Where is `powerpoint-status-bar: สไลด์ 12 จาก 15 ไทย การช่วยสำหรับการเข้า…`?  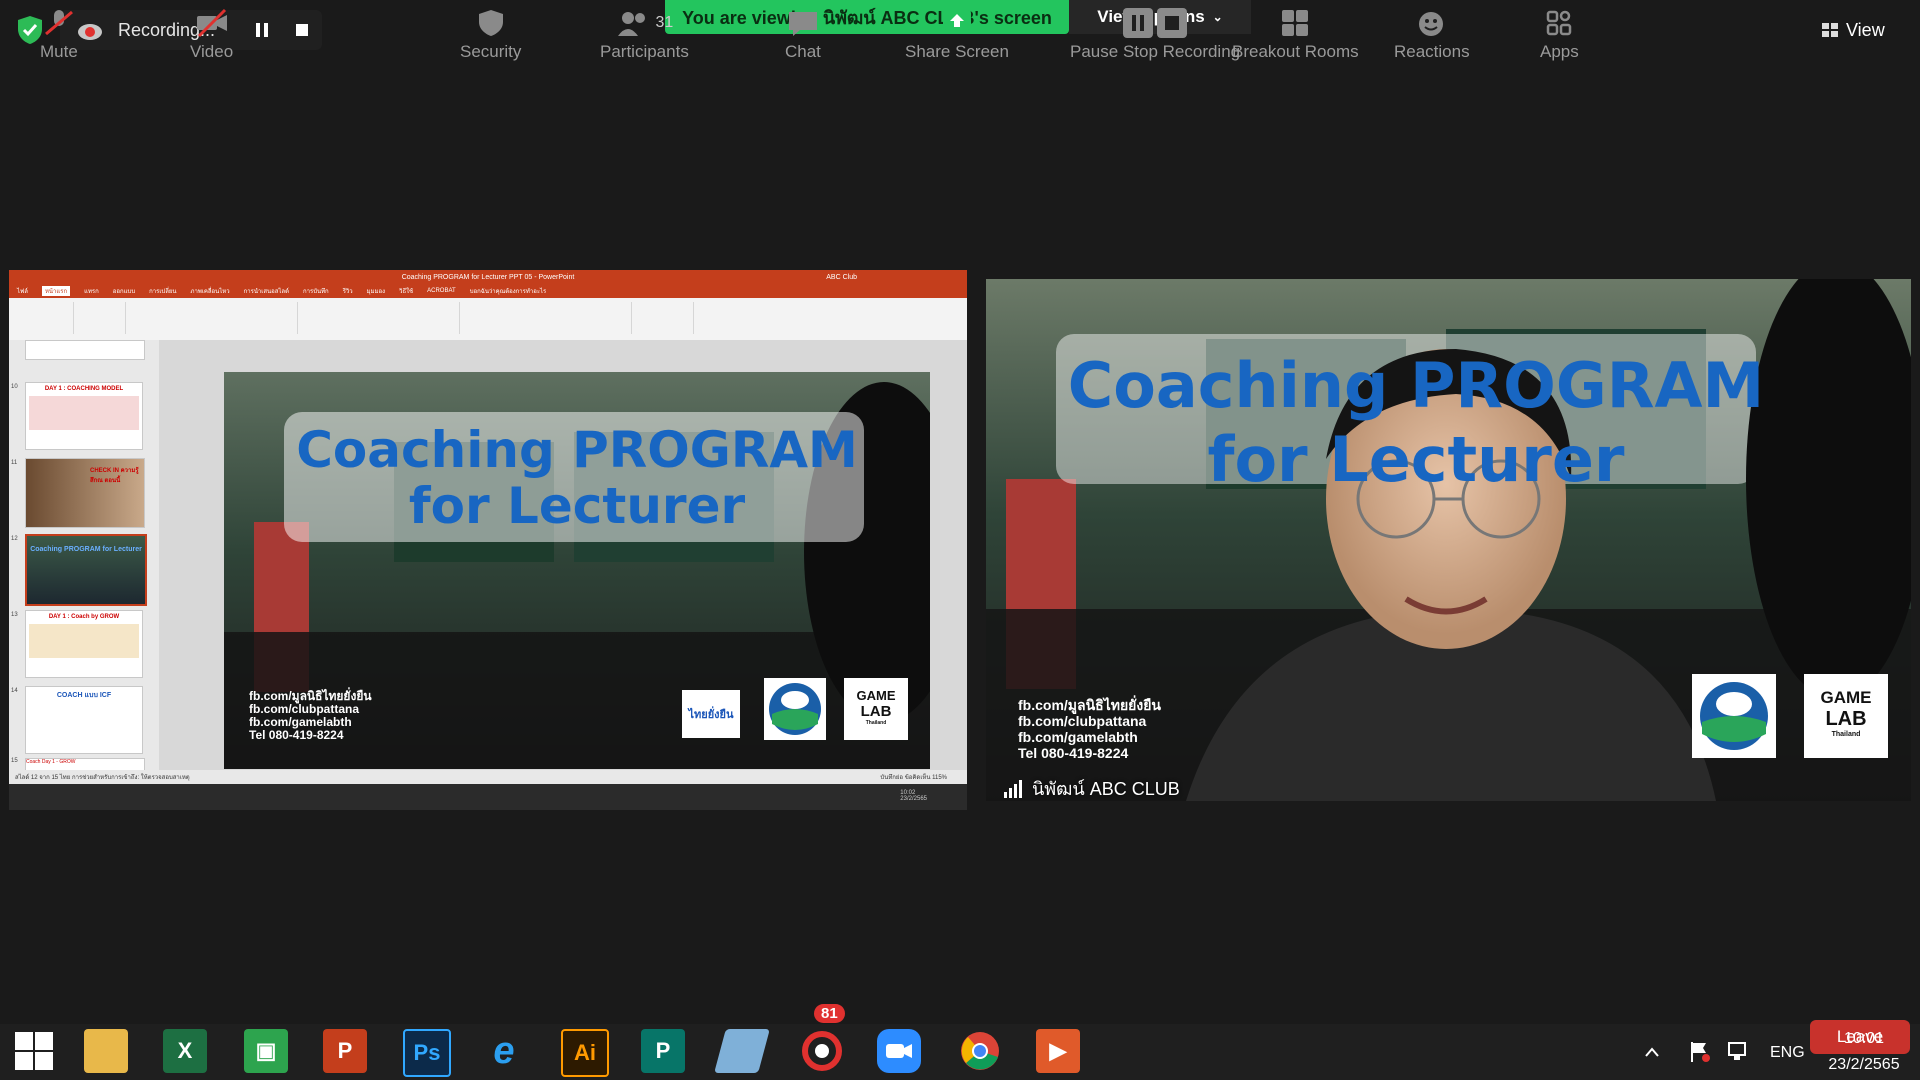 powerpoint-status-bar: สไลด์ 12 จาก 15 ไทย การช่วยสำหรับการเข้า… is located at coordinates (488, 777).